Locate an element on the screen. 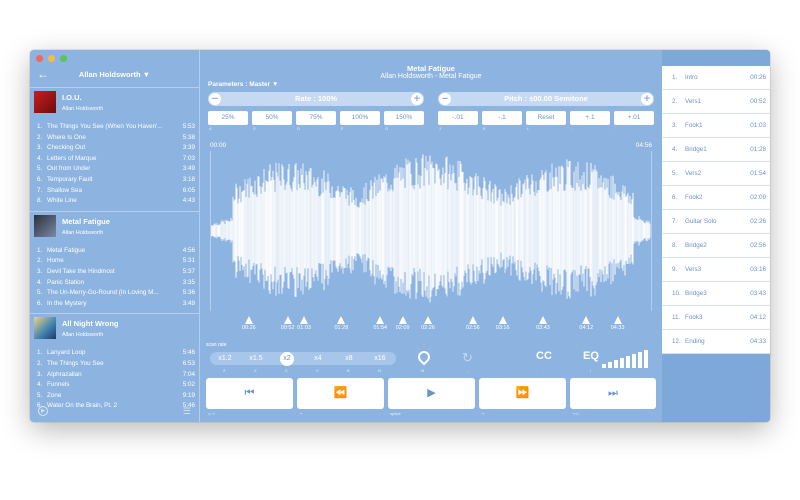 The height and width of the screenshot is (500, 800). marker-time: 02:26 is located at coordinates (428, 328).